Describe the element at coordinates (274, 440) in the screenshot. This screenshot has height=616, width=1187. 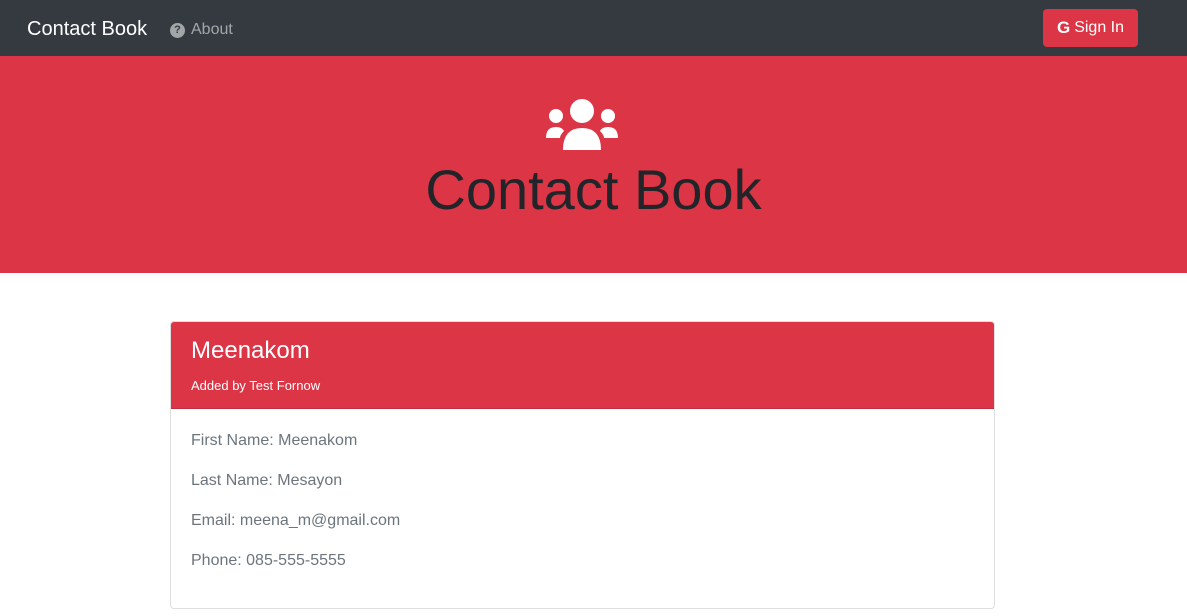
I see `first-name-field: First Name: Meenakom` at that location.